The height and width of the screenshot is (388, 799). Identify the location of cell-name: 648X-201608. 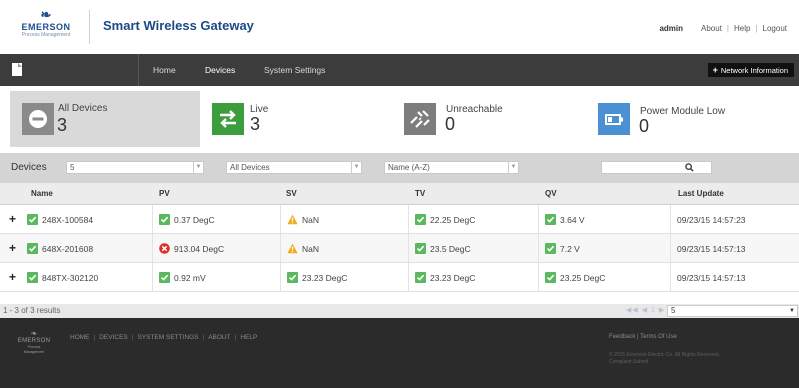
(89, 248).